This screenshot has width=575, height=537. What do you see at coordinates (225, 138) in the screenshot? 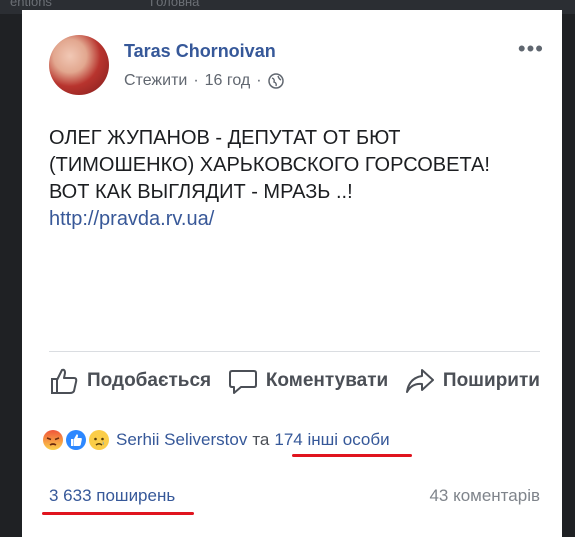
I see `post-text-line: ОЛЕГ ЖУПАНОВ - ДЕПУТАТ ОТ БЮТ` at bounding box center [225, 138].